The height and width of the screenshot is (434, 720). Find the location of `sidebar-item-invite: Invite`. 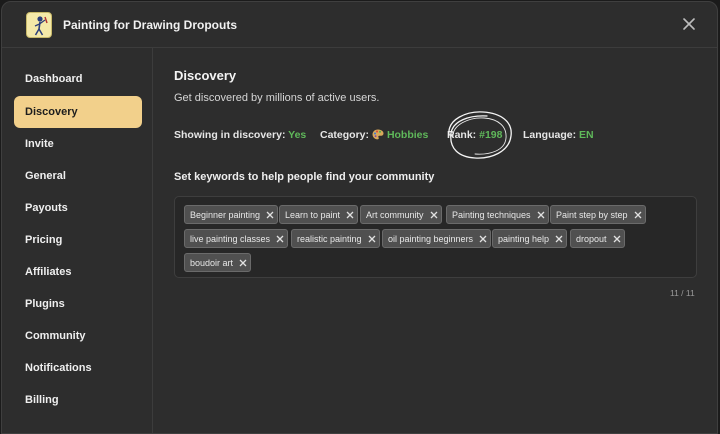

sidebar-item-invite: Invite is located at coordinates (78, 144).